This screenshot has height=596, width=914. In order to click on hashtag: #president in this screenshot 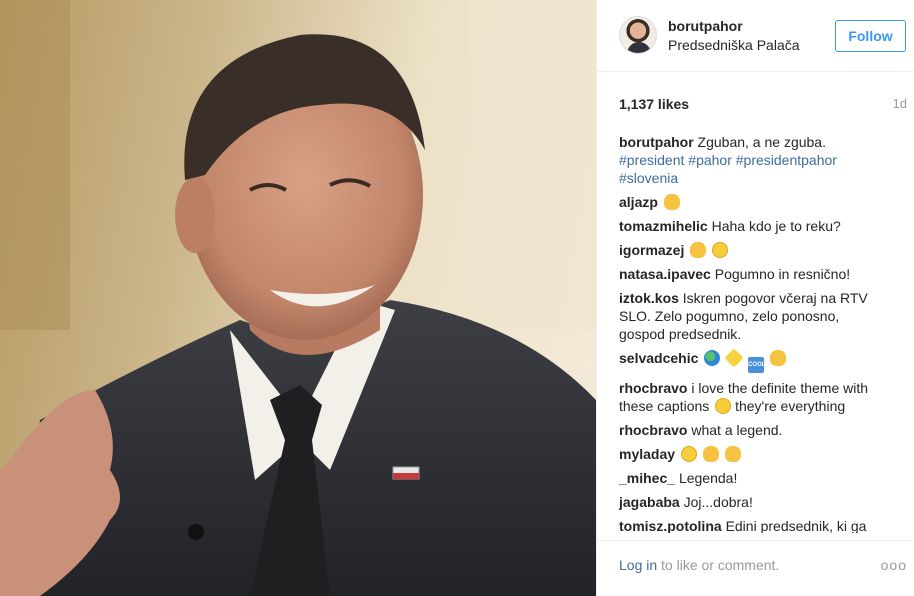, I will do `click(651, 160)`.